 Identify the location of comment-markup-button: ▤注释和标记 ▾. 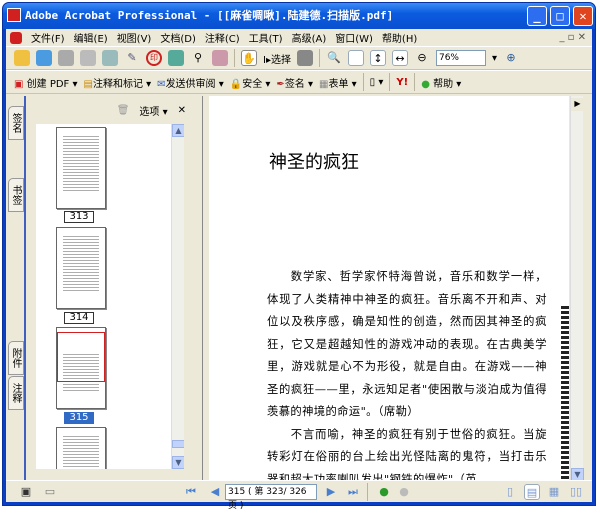
(118, 82).